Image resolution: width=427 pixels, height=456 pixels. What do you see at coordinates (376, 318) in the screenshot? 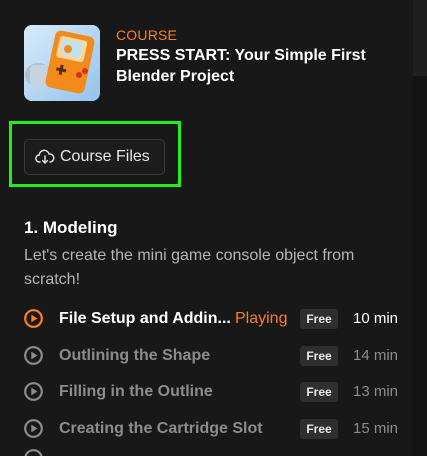
I see `lesson-duration: 10 min` at bounding box center [376, 318].